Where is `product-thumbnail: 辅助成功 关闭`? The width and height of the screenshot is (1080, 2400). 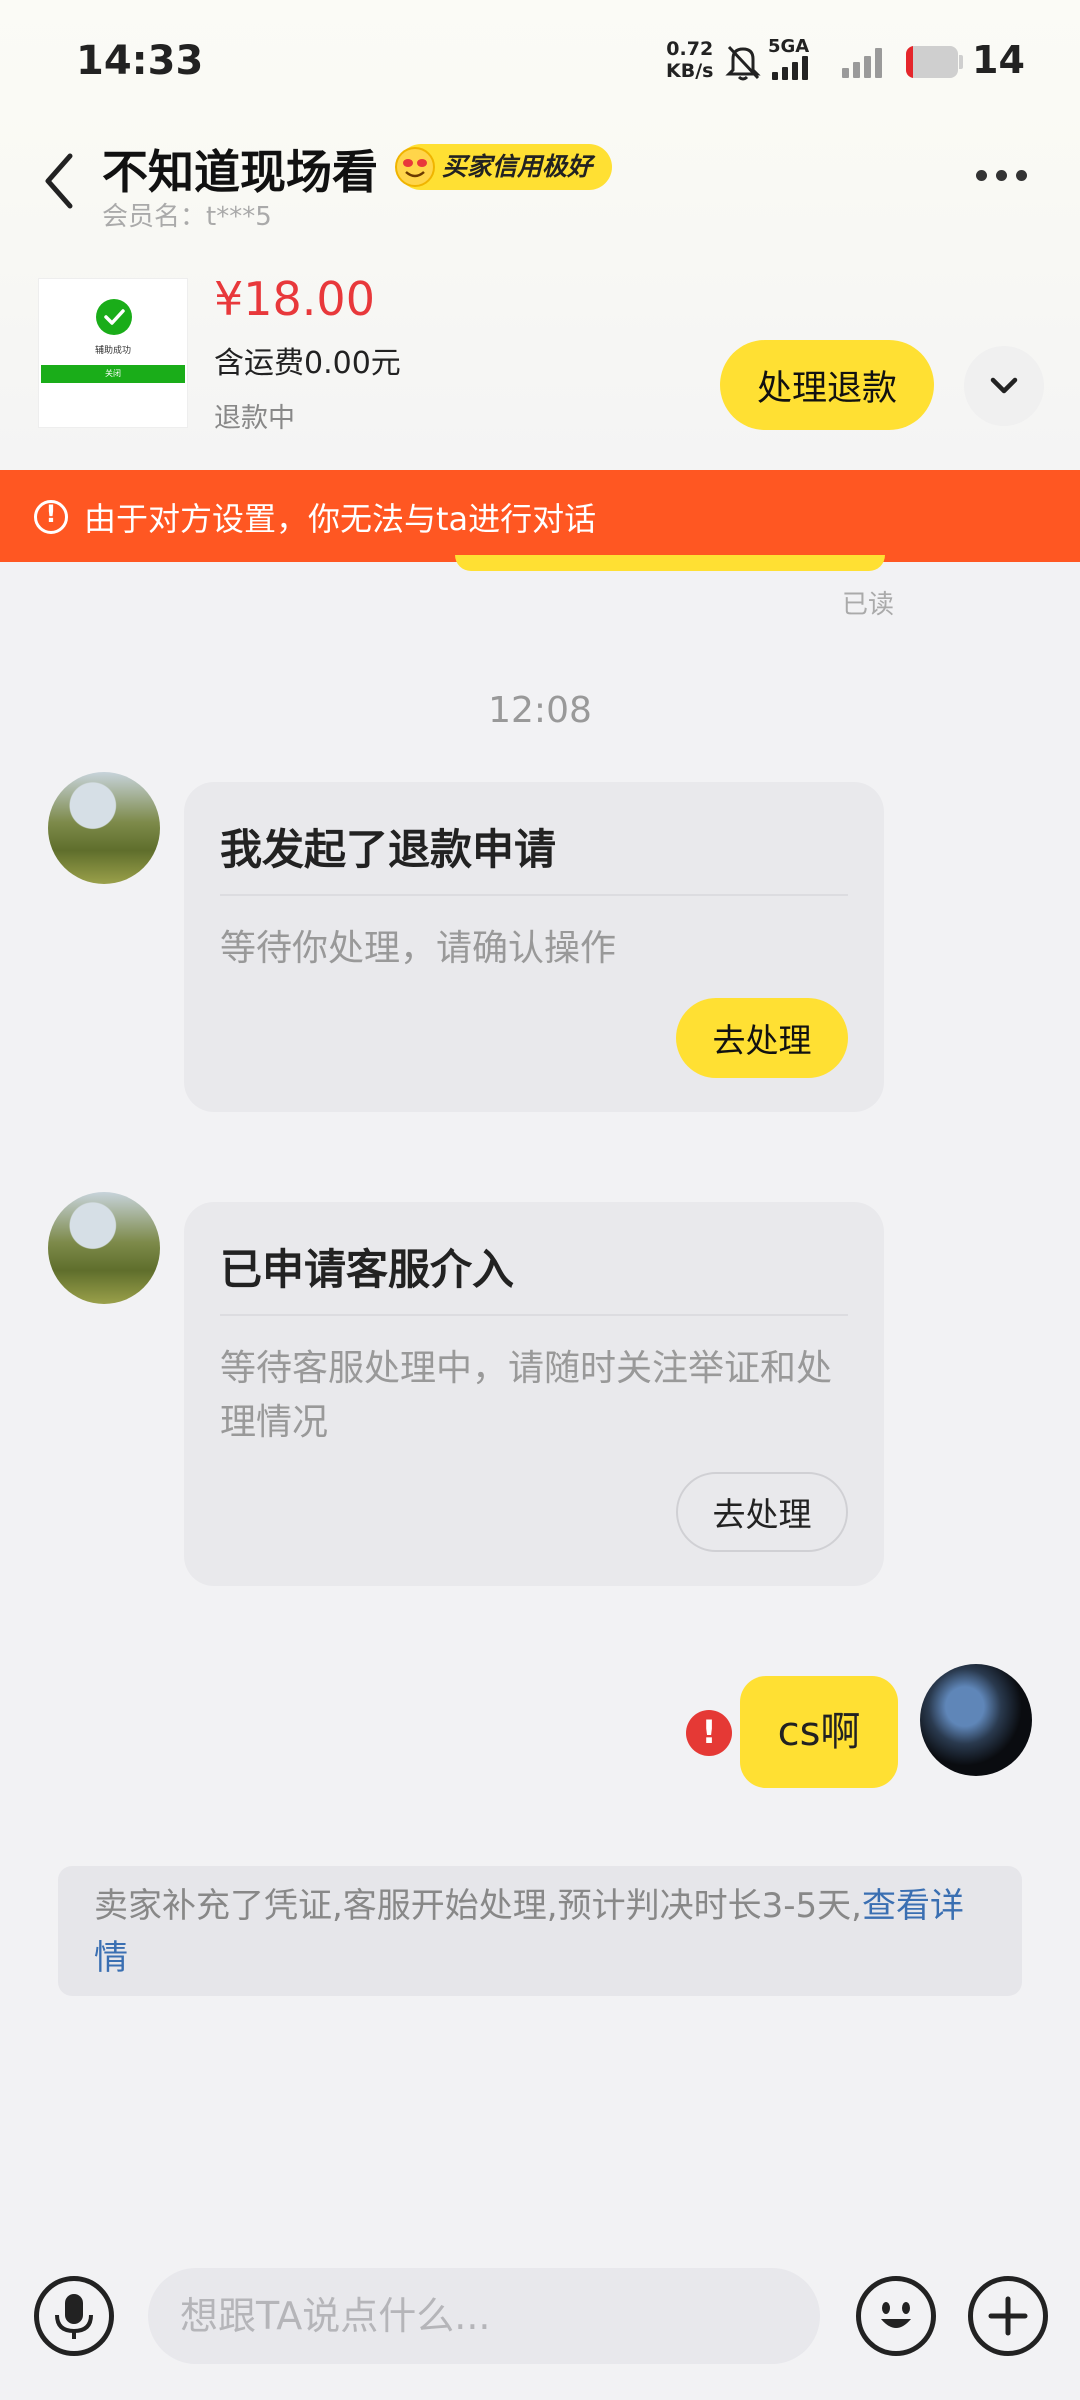 product-thumbnail: 辅助成功 关闭 is located at coordinates (113, 353).